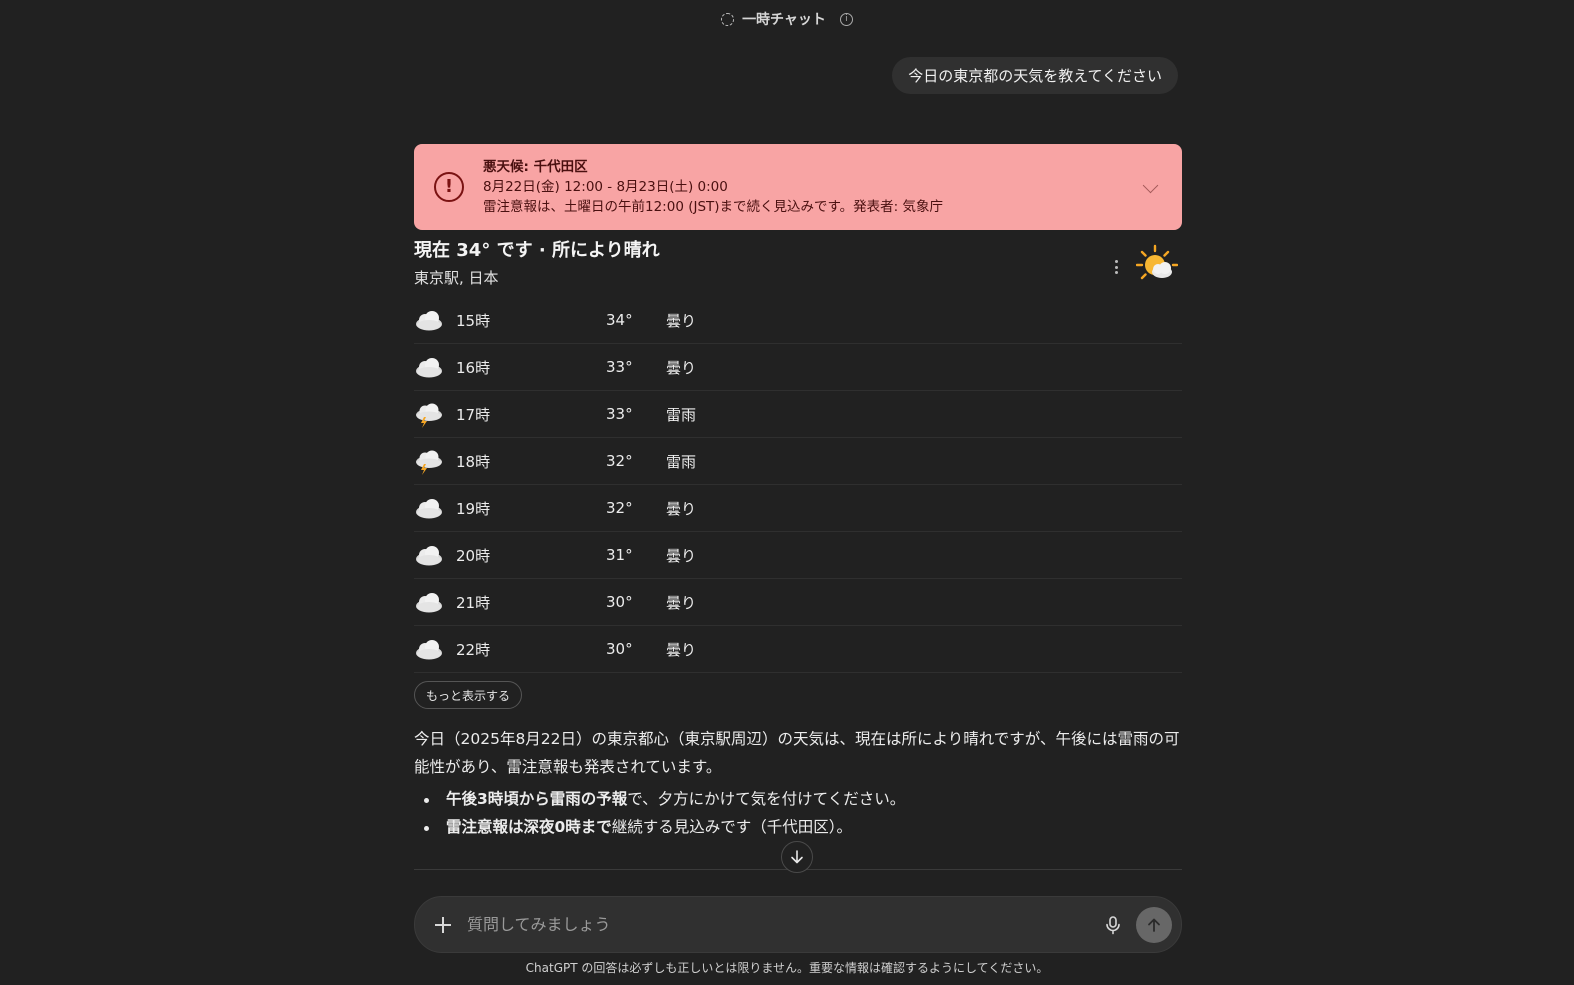  Describe the element at coordinates (798, 266) in the screenshot. I see `weather-card-header: 現在 34° です · 所により晴れ 東京駅, 日本` at that location.